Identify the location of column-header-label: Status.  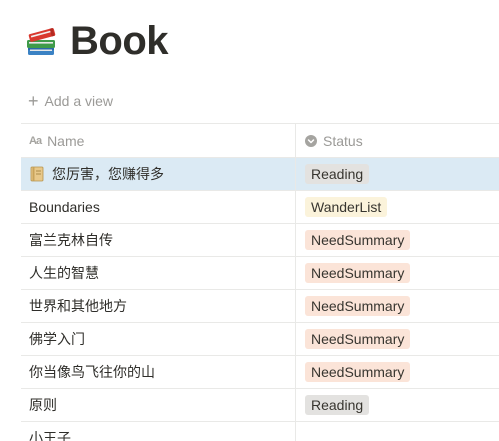
(343, 140).